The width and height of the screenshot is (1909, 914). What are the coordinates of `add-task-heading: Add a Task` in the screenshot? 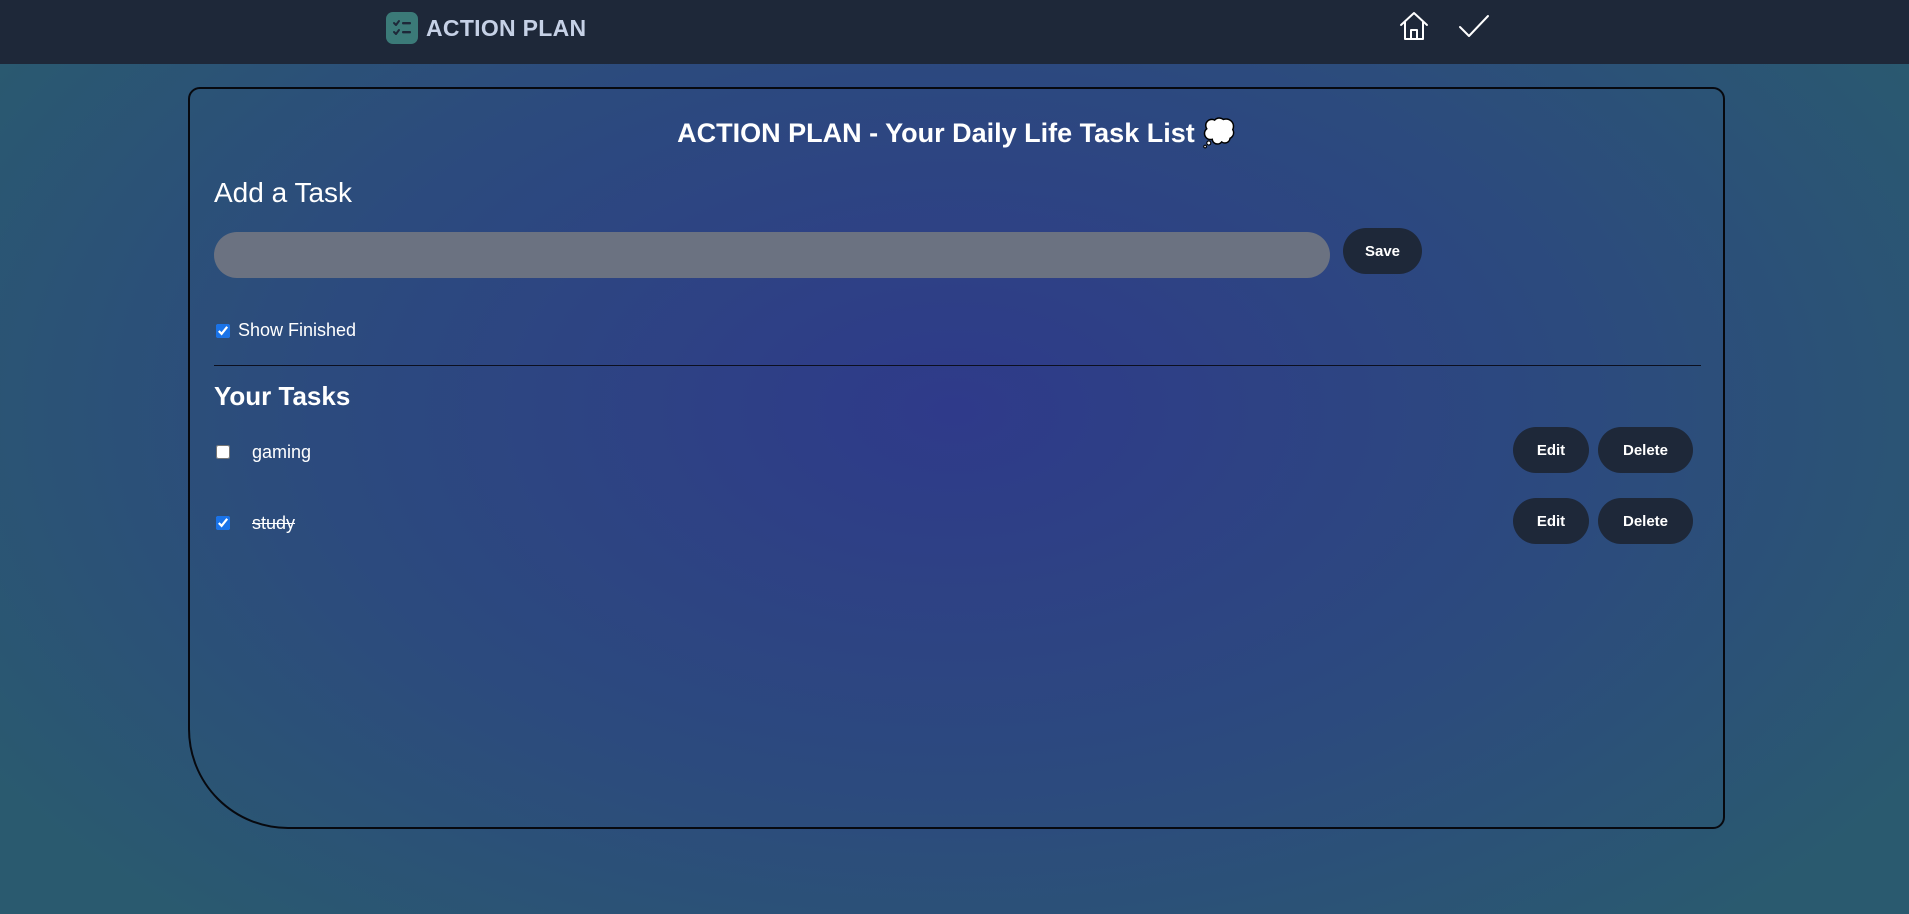 It's located at (283, 192).